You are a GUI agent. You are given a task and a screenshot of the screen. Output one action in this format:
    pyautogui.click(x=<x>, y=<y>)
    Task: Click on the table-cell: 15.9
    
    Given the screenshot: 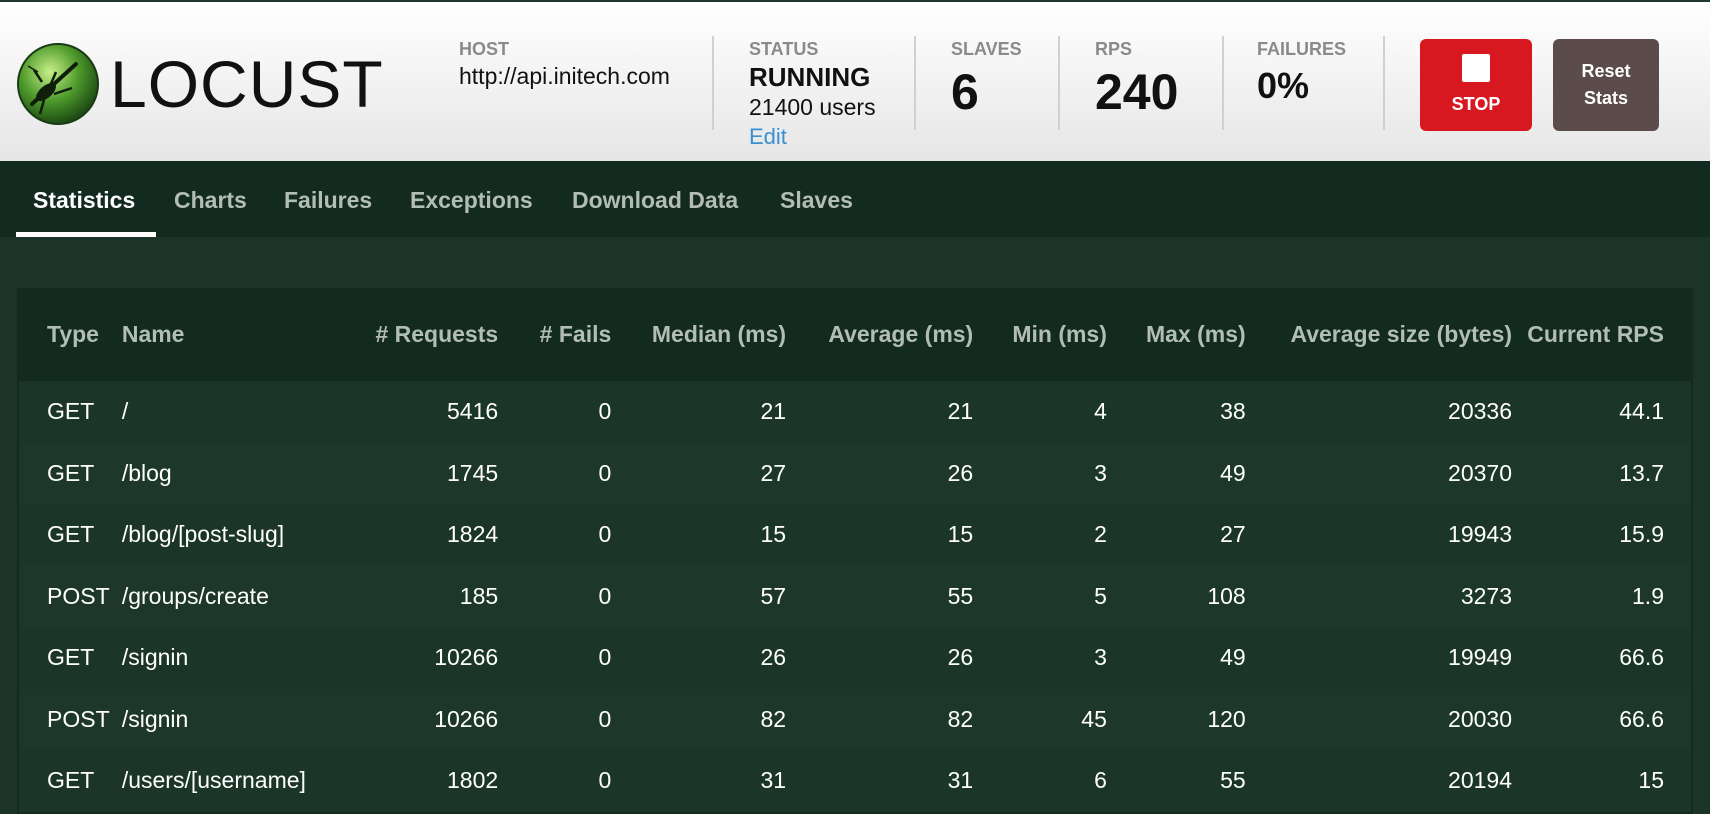 What is the action you would take?
    pyautogui.click(x=1601, y=535)
    